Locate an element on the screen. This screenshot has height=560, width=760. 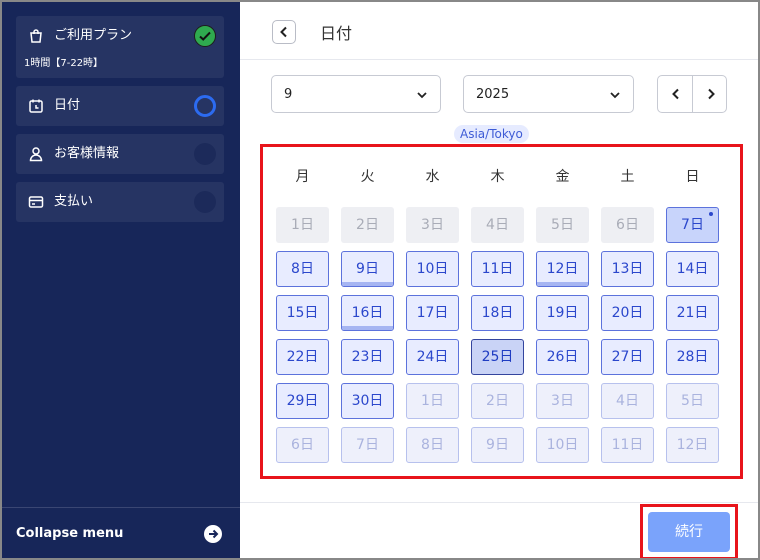
arrow-right-icon is located at coordinates (213, 534).